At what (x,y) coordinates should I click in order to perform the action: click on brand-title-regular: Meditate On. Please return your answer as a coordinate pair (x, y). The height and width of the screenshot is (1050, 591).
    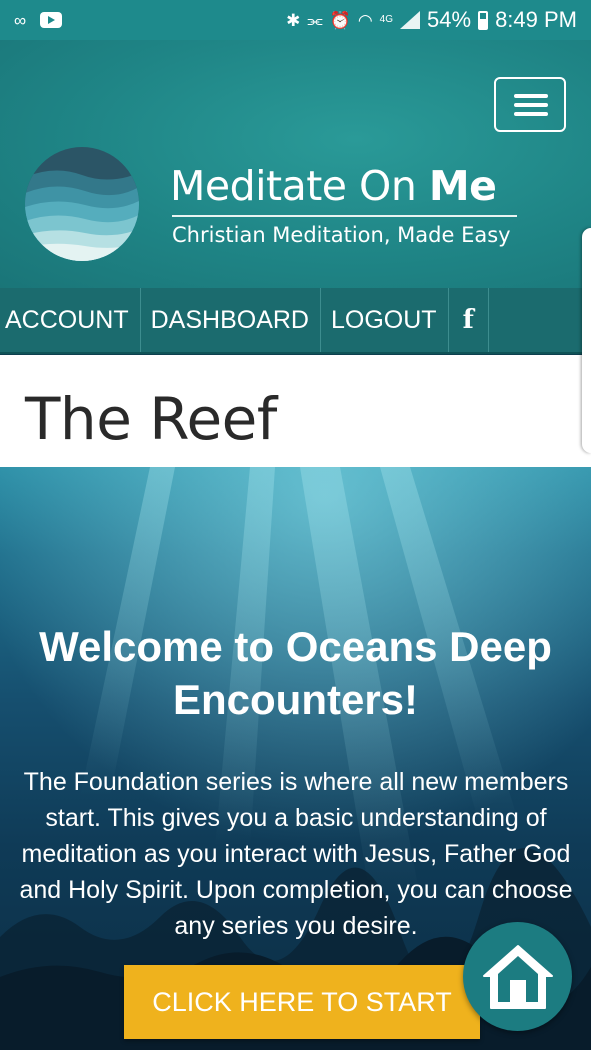
    Looking at the image, I should click on (299, 186).